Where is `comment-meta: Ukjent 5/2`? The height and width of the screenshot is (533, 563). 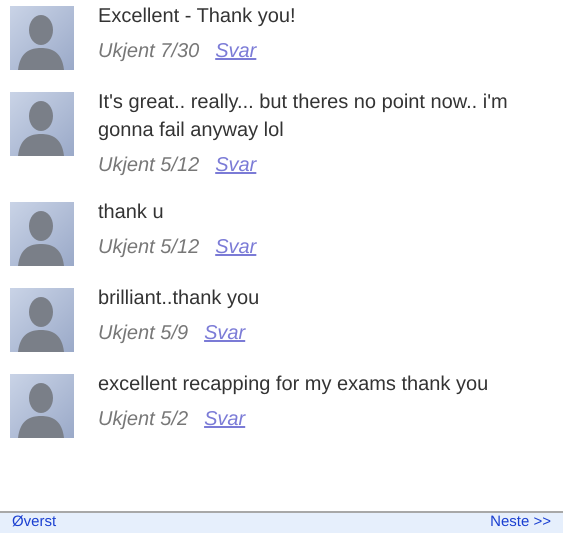
comment-meta: Ukjent 5/2 is located at coordinates (143, 419).